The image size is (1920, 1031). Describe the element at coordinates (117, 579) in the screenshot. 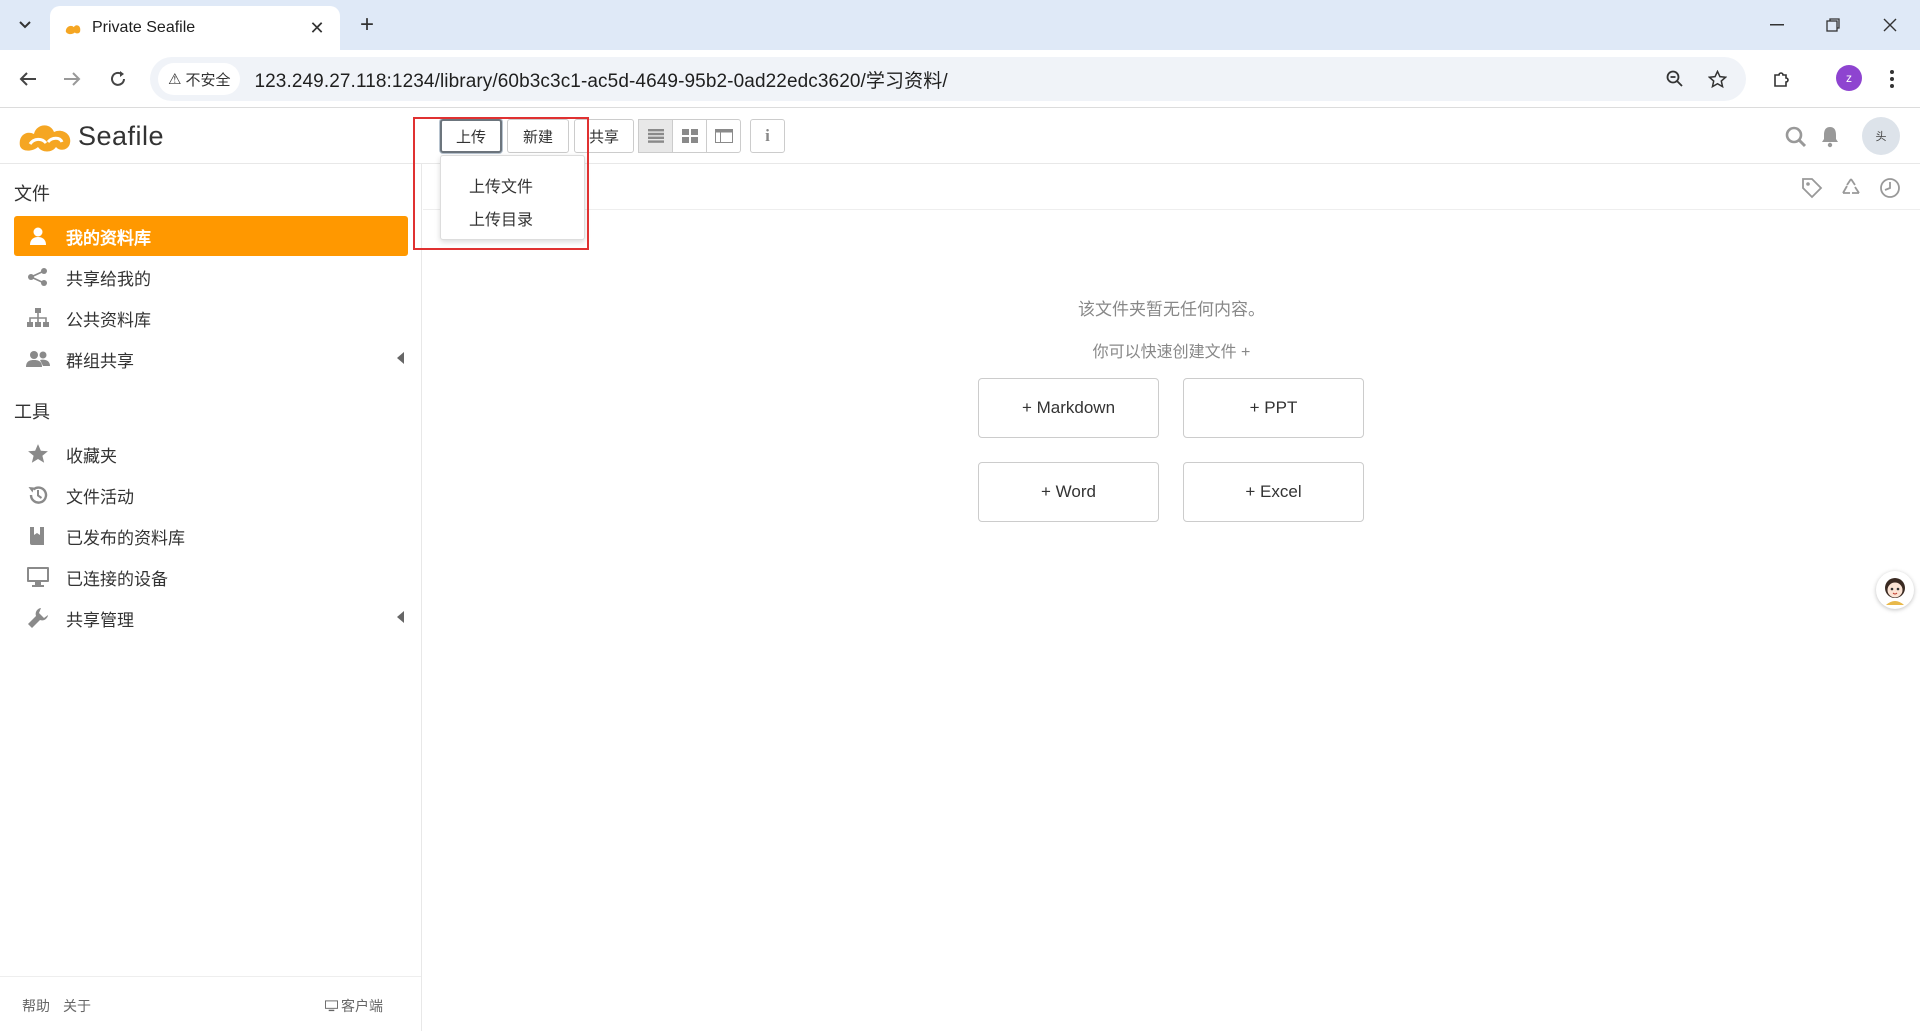

I see `sidebar-item-label: 已连接的设备` at that location.